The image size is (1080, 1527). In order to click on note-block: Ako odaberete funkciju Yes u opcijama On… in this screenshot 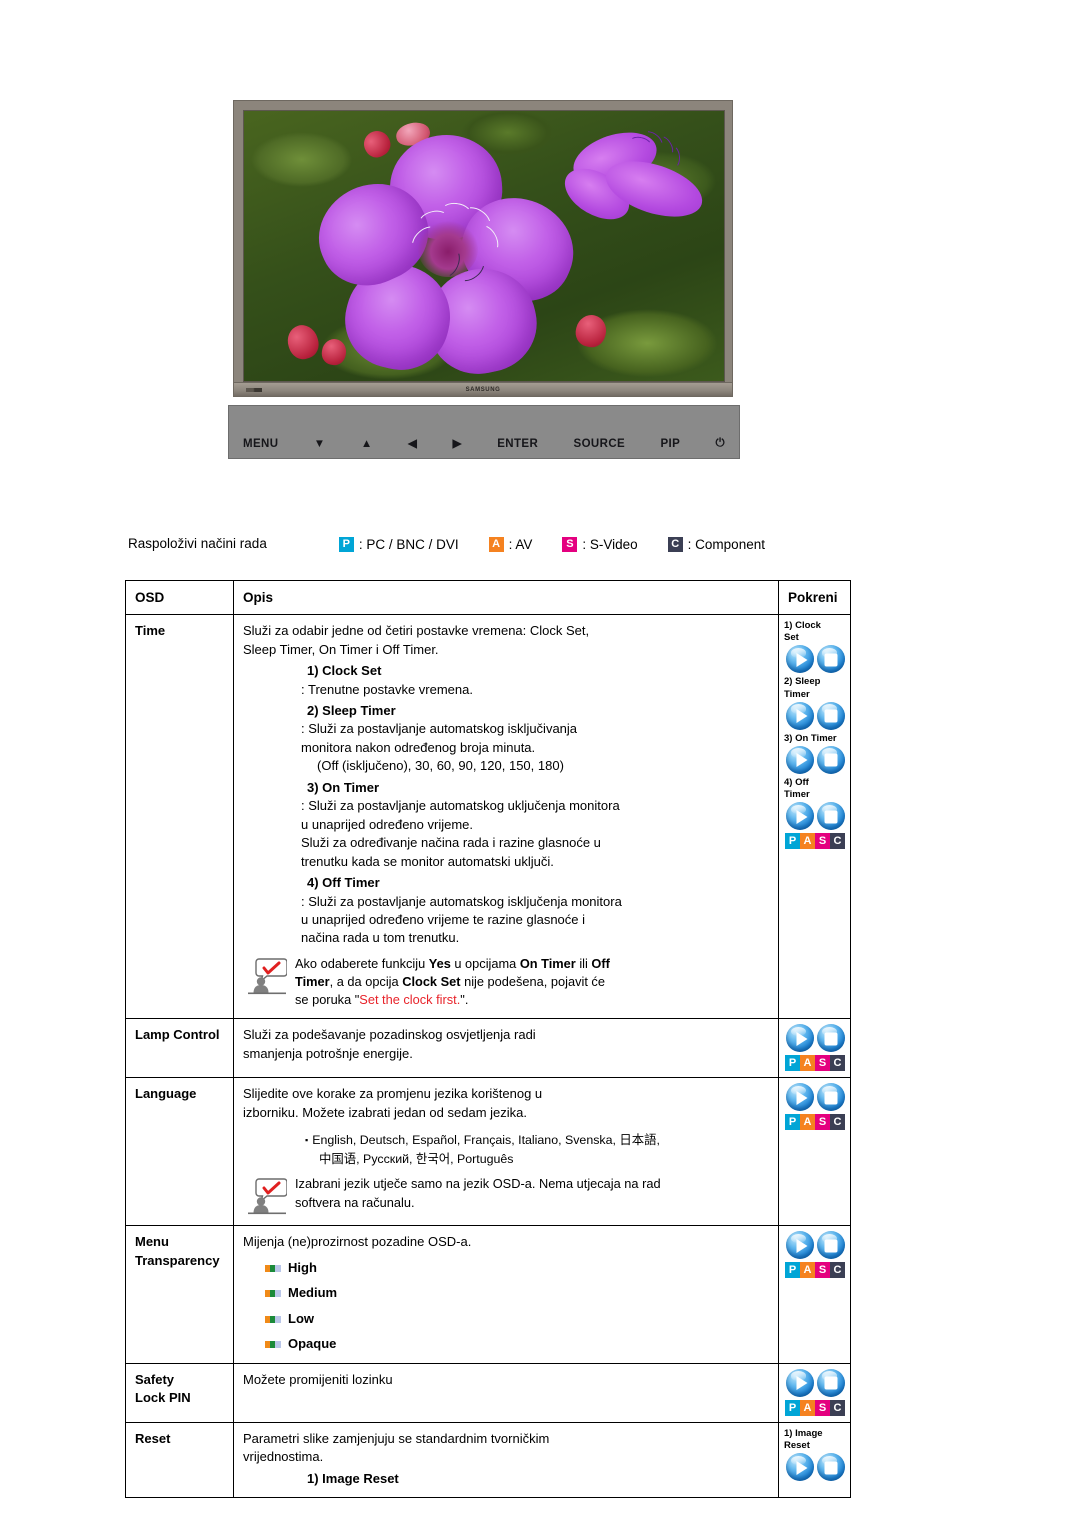, I will do `click(508, 982)`.